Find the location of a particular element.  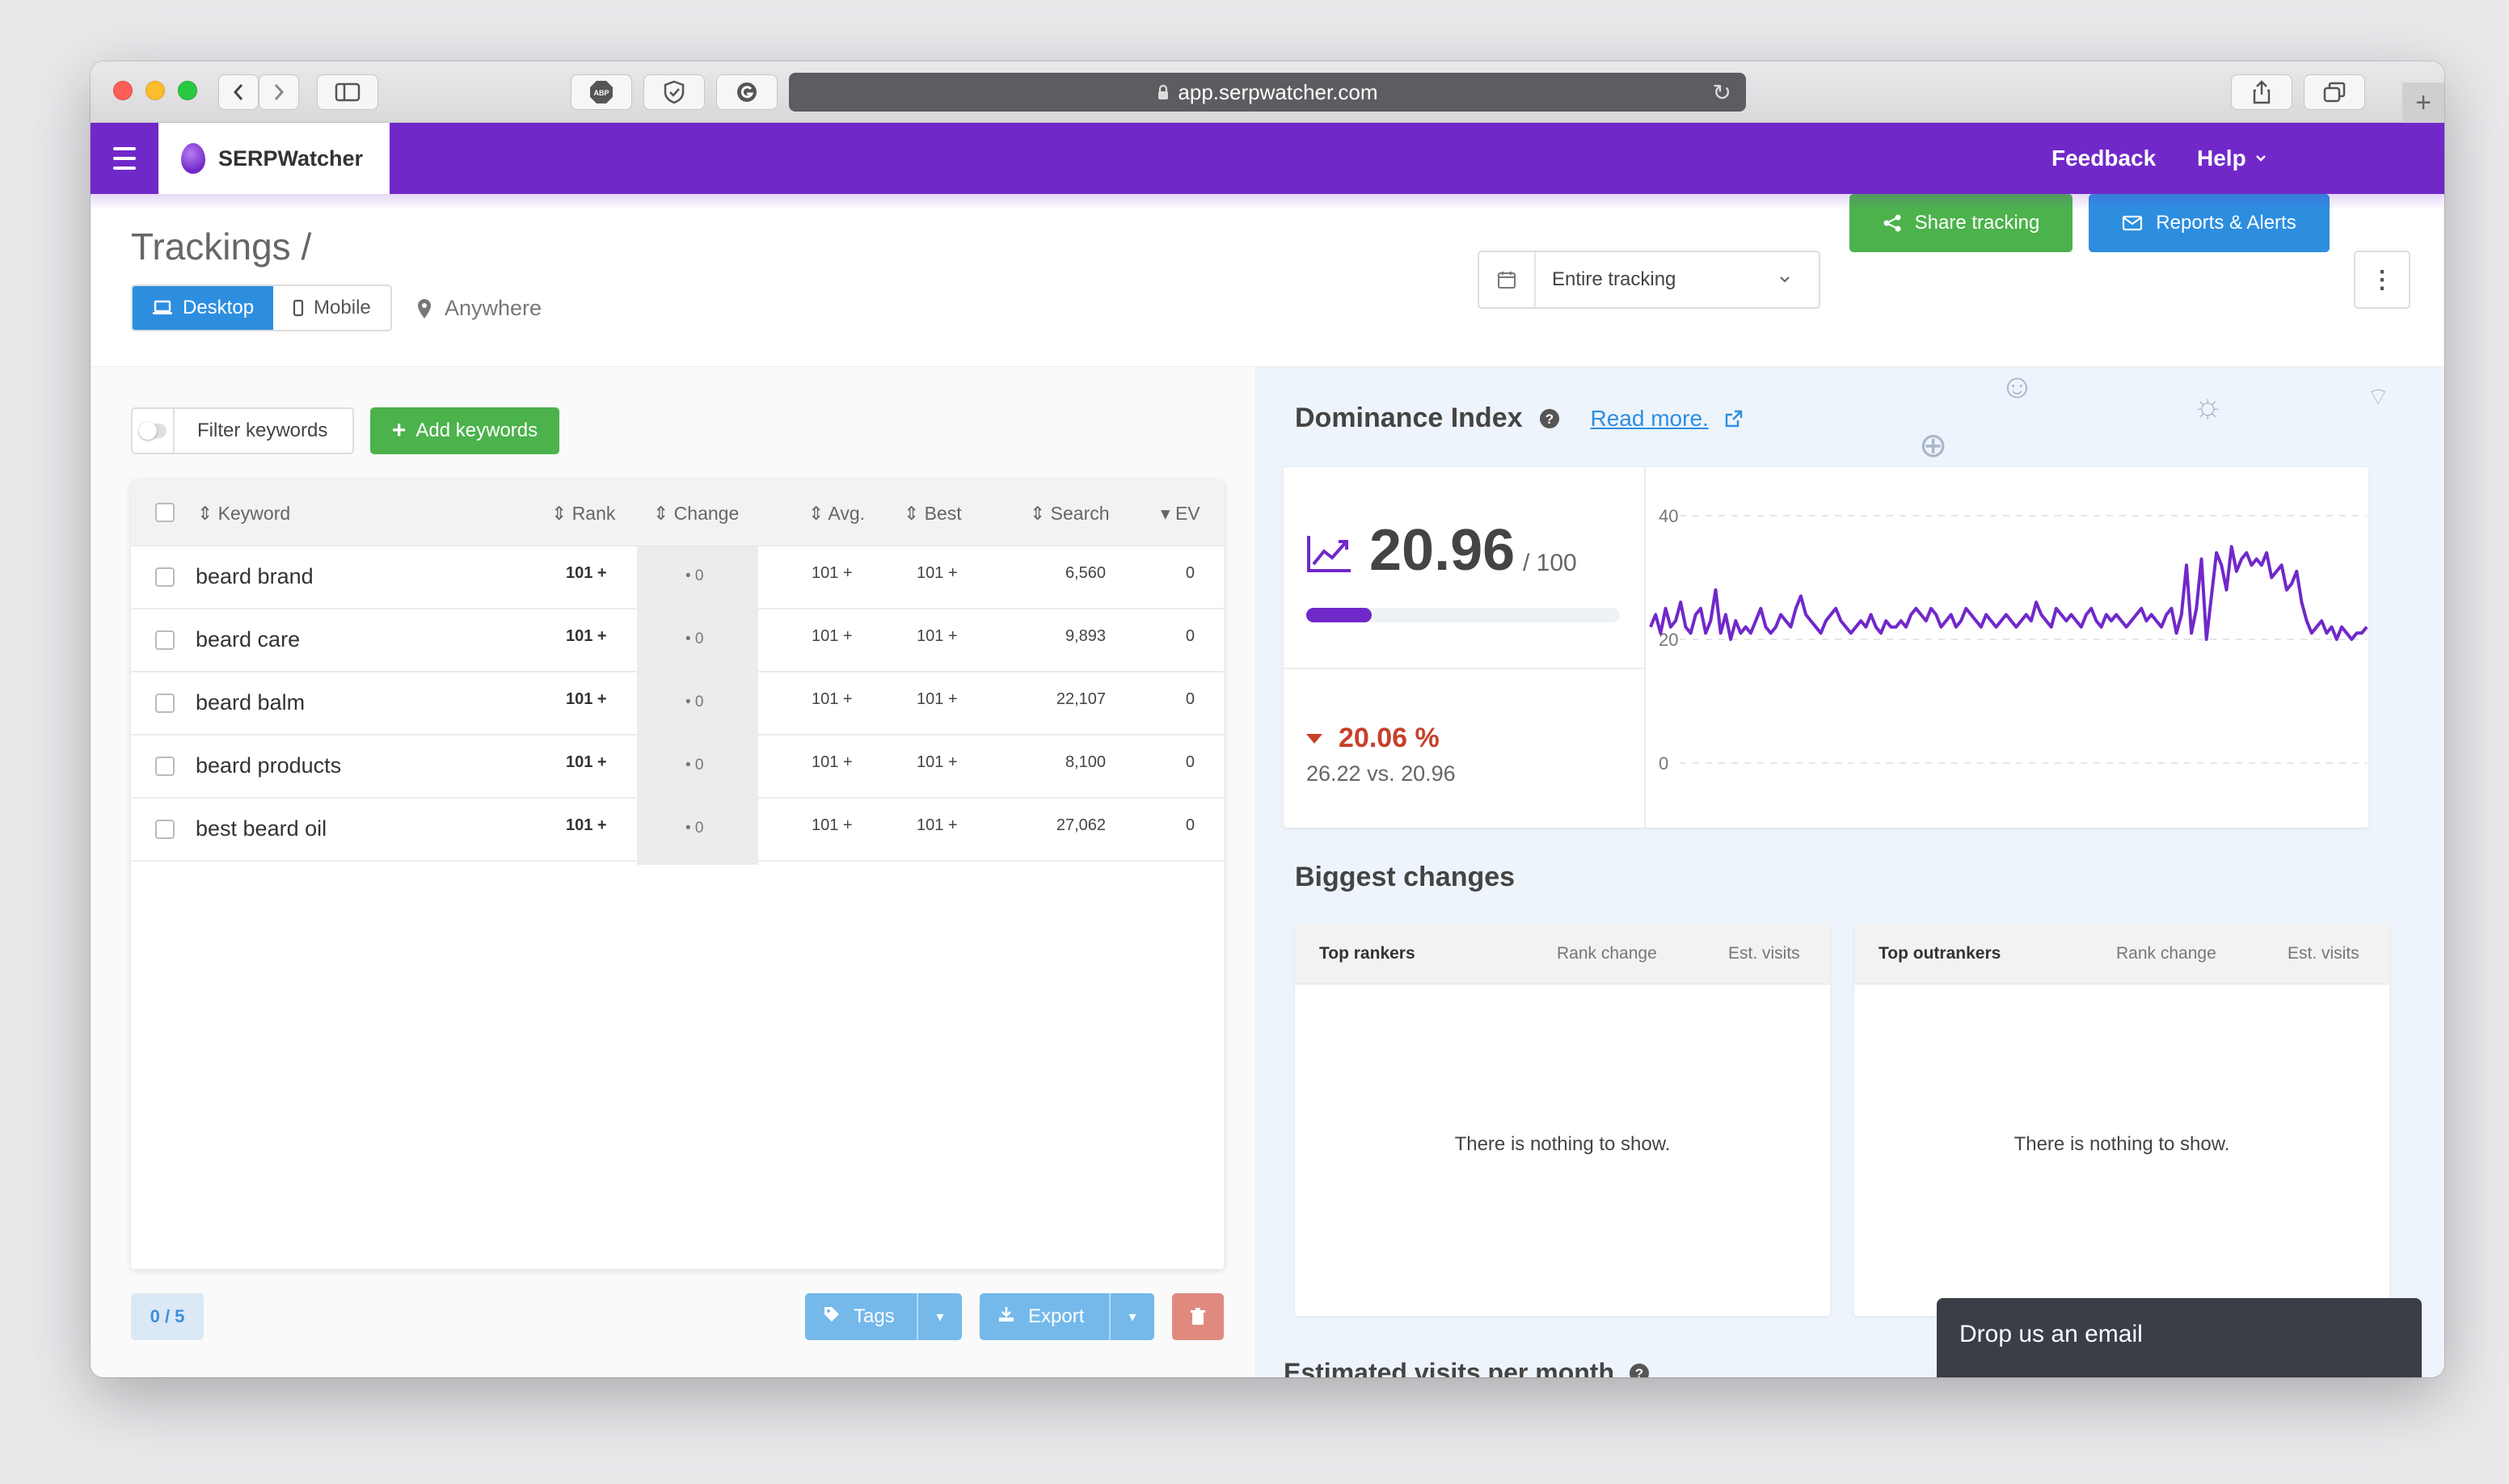

add-keywords-label: Add keywords is located at coordinates (476, 430).